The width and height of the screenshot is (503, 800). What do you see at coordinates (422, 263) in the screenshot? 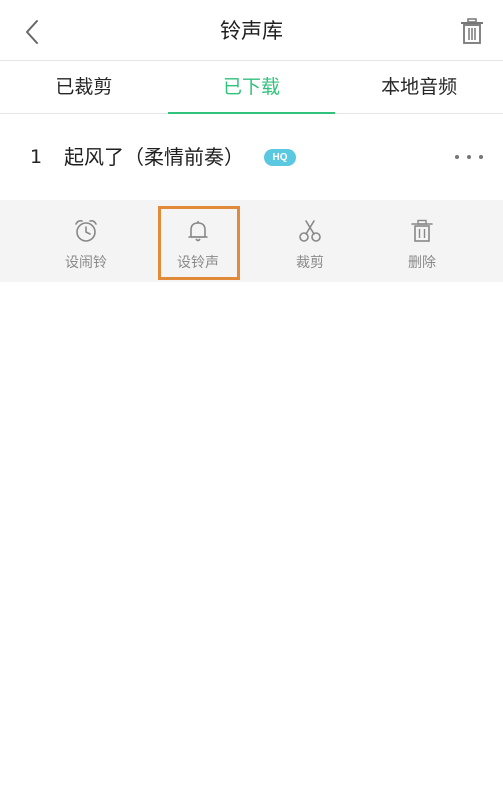
I see `delete-label: 删除` at bounding box center [422, 263].